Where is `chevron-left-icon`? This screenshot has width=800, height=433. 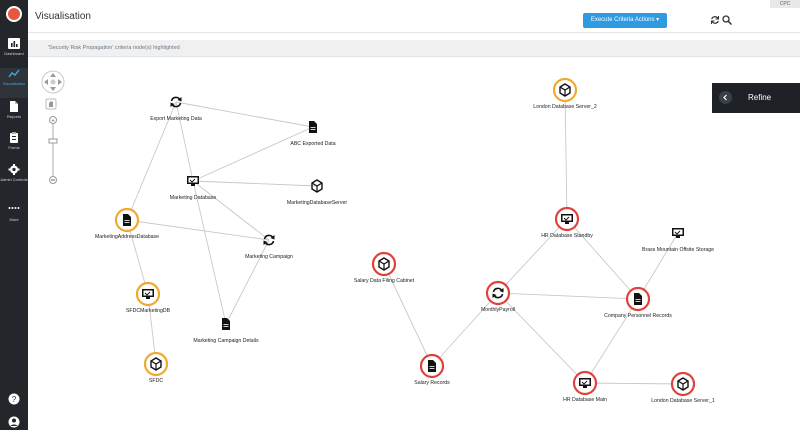 chevron-left-icon is located at coordinates (725, 97).